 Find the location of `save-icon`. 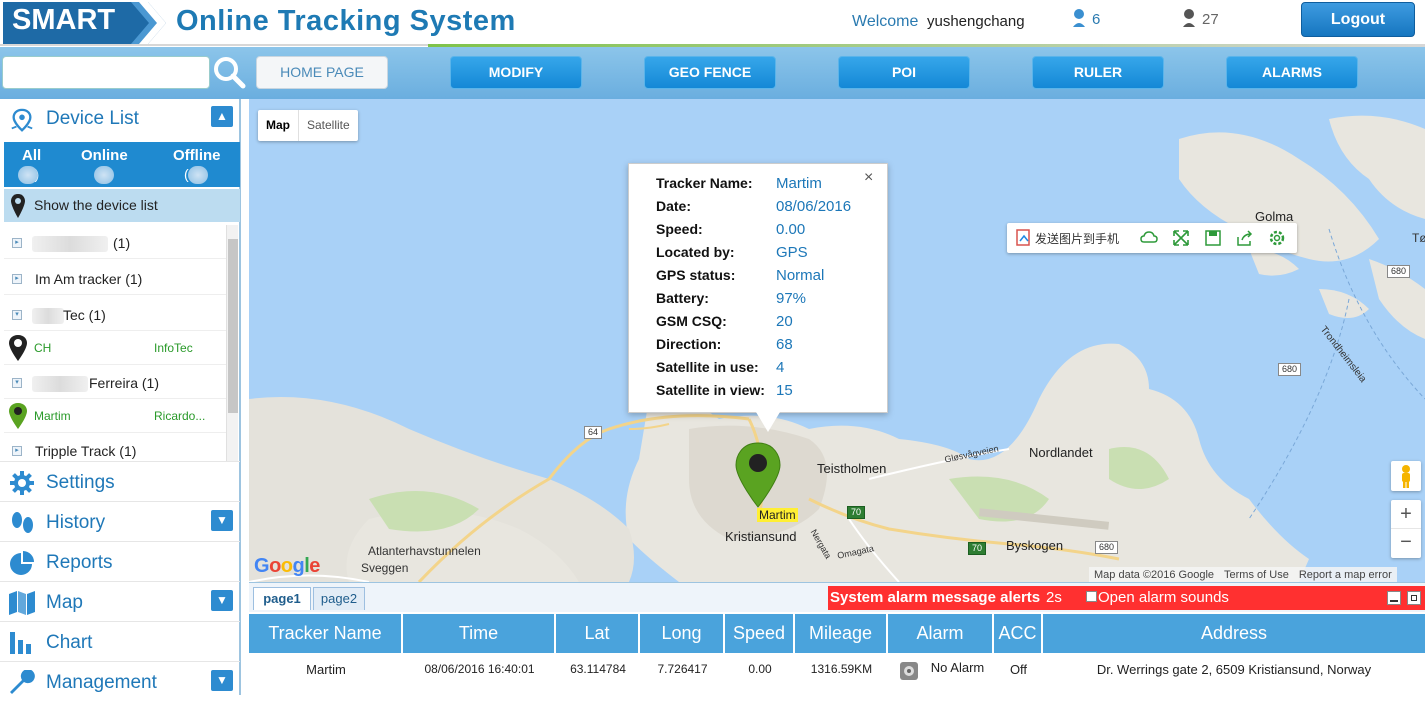

save-icon is located at coordinates (1213, 238).